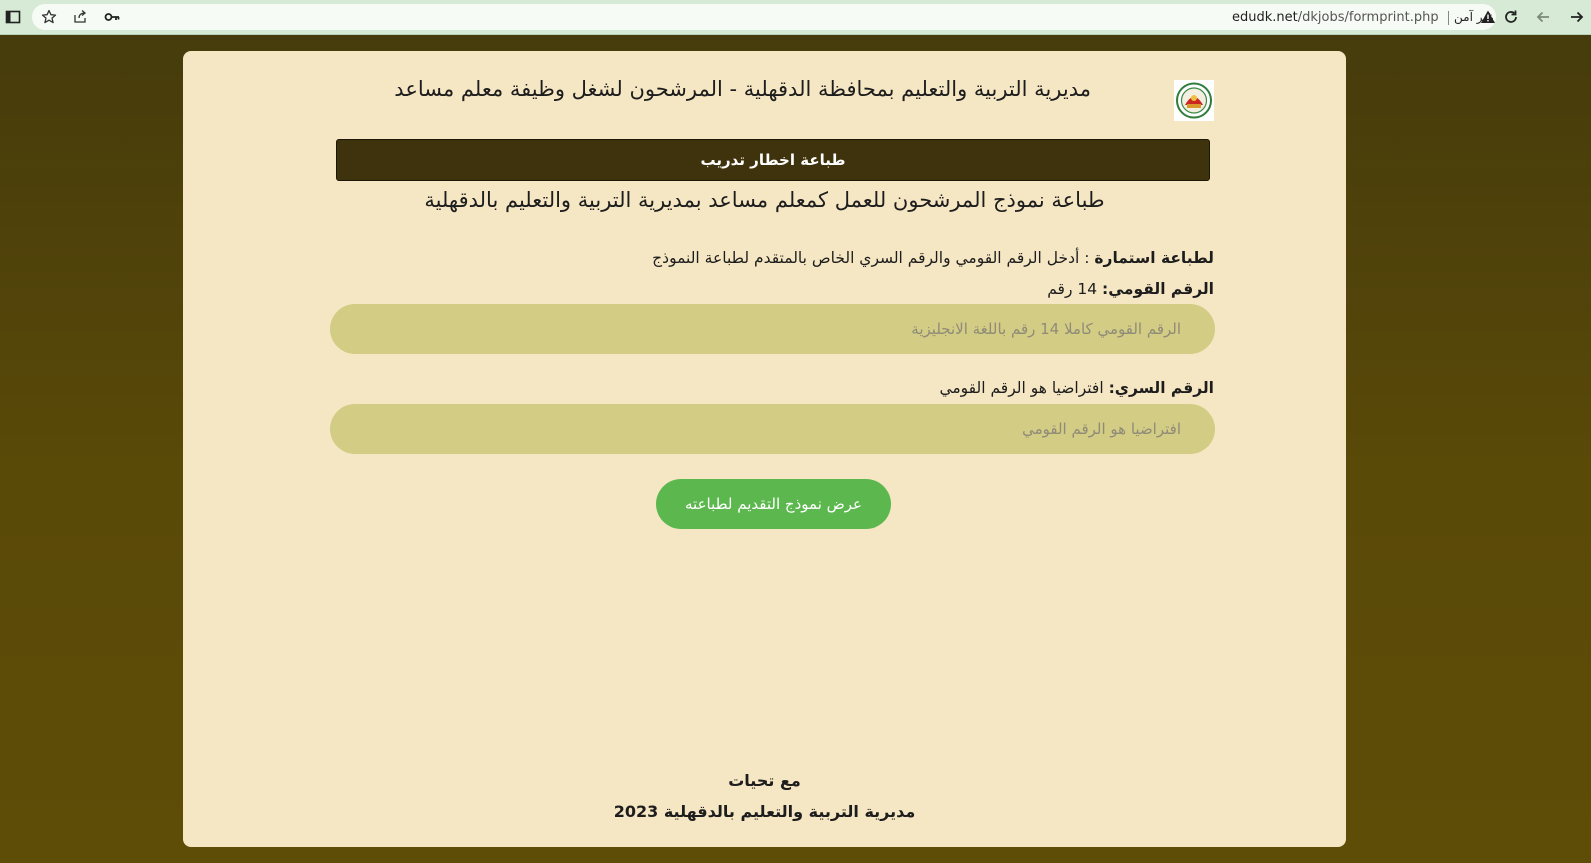  Describe the element at coordinates (1543, 17) in the screenshot. I see `back-icon` at that location.